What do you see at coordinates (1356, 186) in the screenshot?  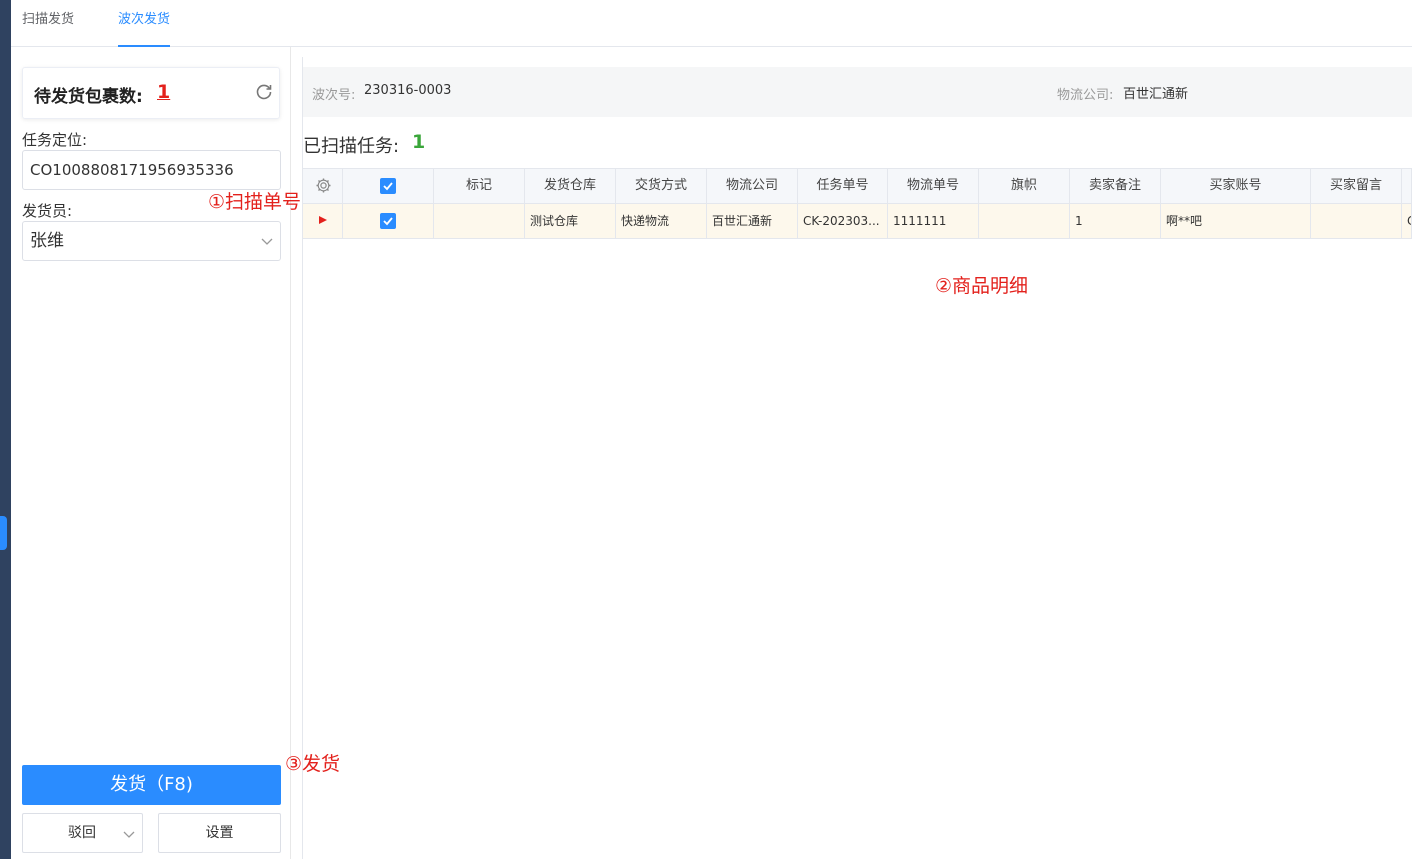 I see `header-buyer-message: 买家留言` at bounding box center [1356, 186].